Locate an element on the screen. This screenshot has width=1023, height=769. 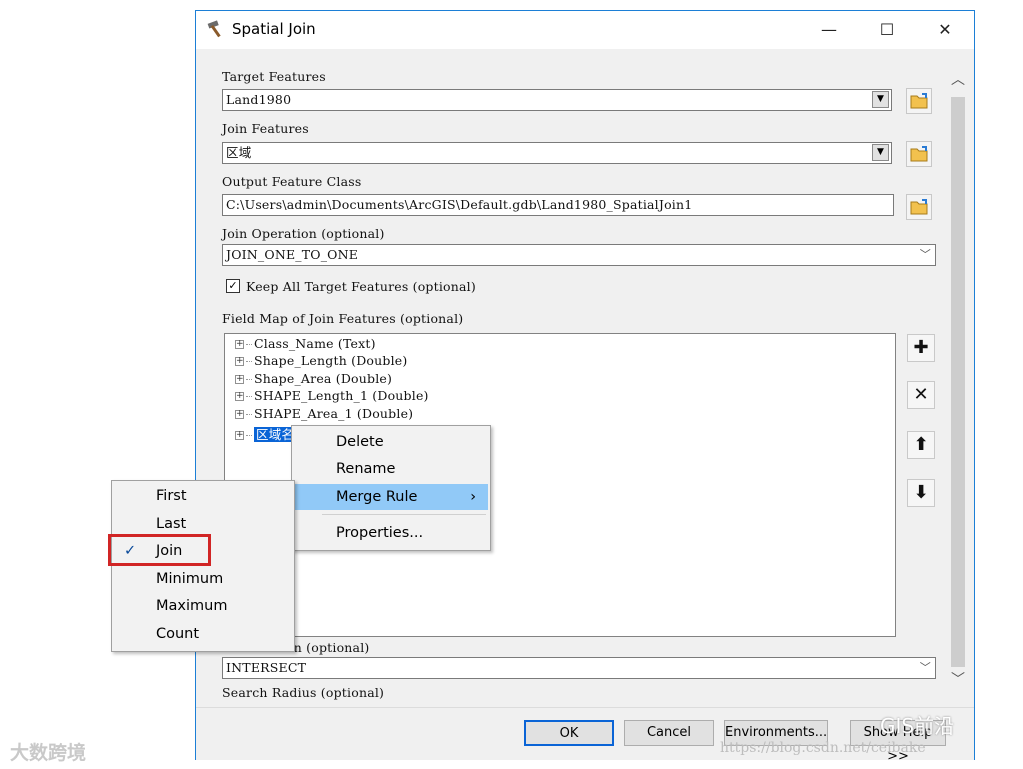
maximize-button: ☐ is located at coordinates (887, 30).